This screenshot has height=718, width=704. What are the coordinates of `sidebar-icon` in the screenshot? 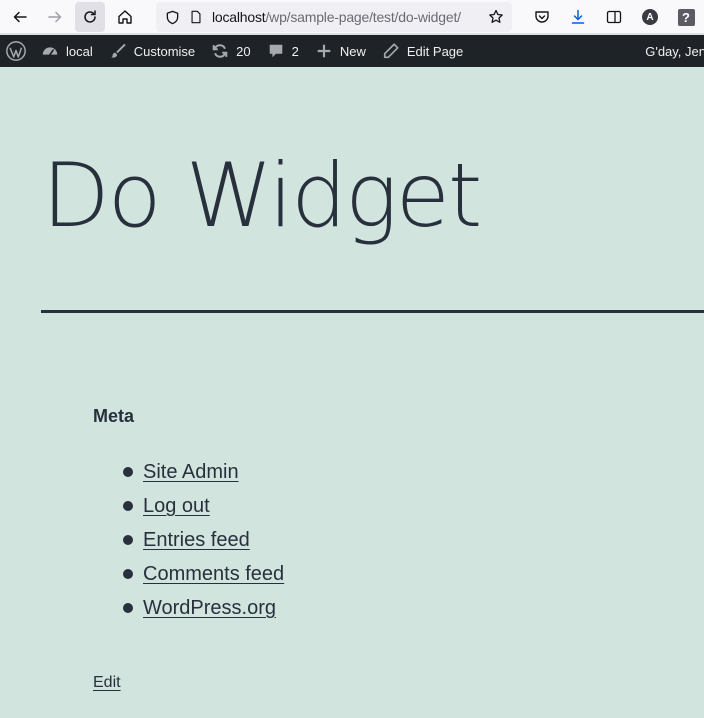 It's located at (614, 17).